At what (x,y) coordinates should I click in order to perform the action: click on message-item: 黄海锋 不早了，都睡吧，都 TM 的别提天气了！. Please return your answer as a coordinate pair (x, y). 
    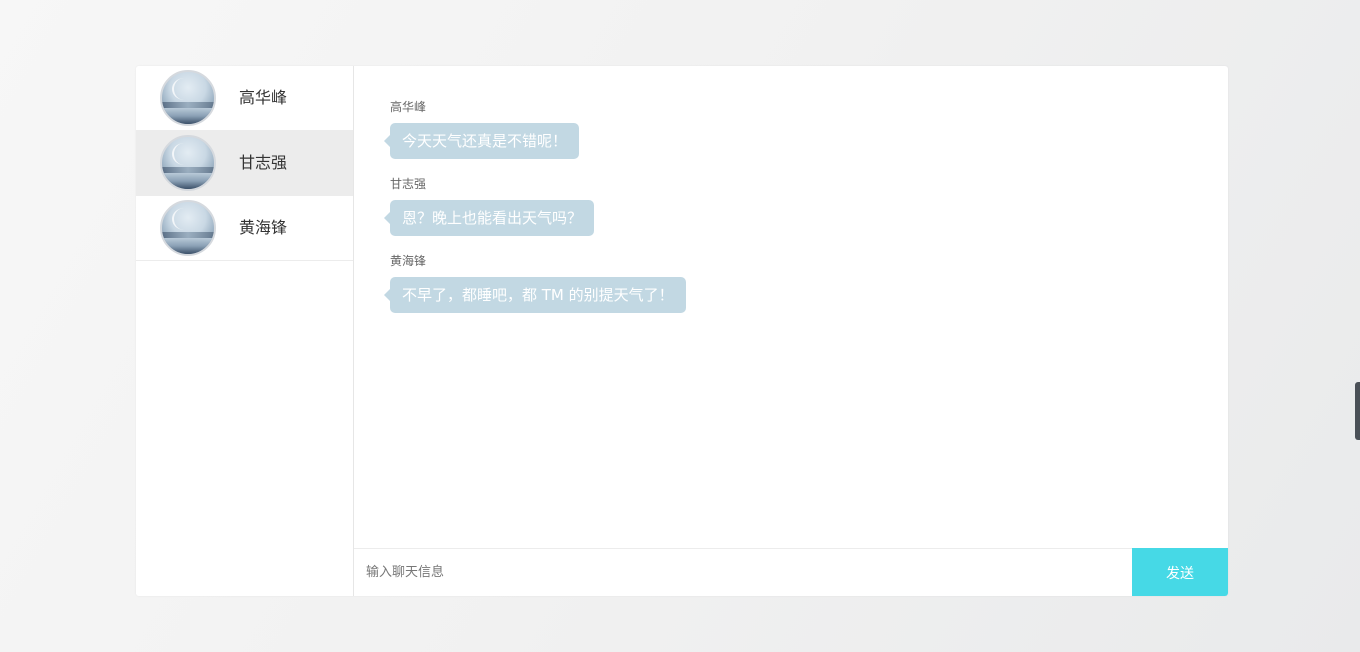
    Looking at the image, I should click on (535, 283).